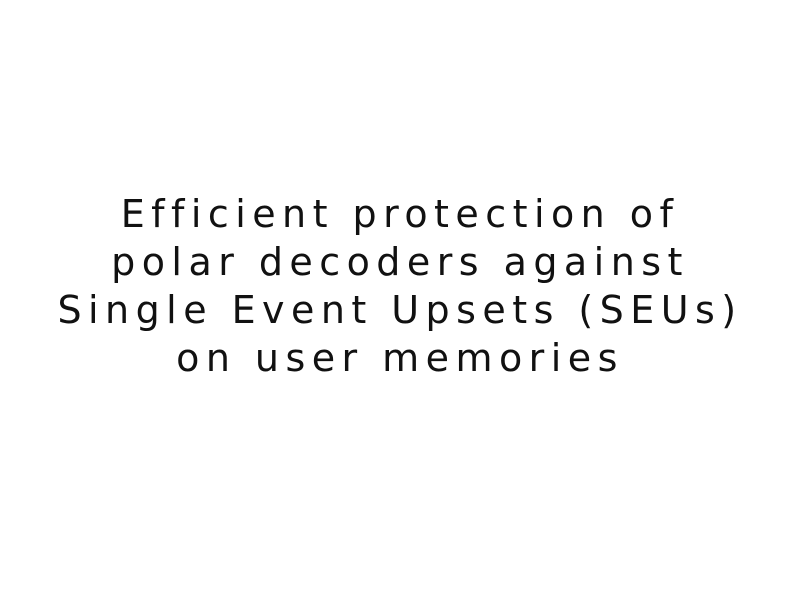  I want to click on title-line-1: Efficient protection of, so click(400, 214).